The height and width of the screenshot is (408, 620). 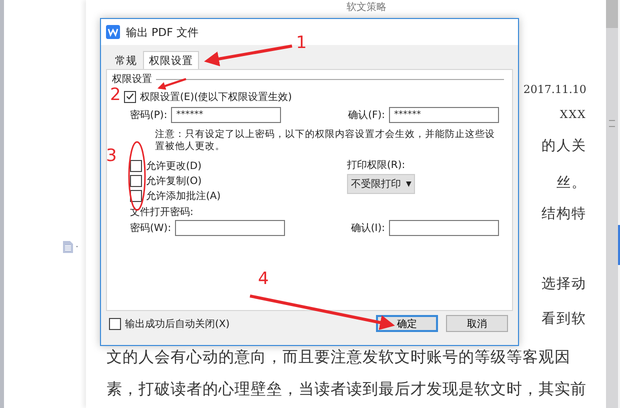 What do you see at coordinates (346, 389) in the screenshot?
I see `document-text: 素，打破读者的心理壁垒，当读者读到最后才发现是软文时，其实前` at bounding box center [346, 389].